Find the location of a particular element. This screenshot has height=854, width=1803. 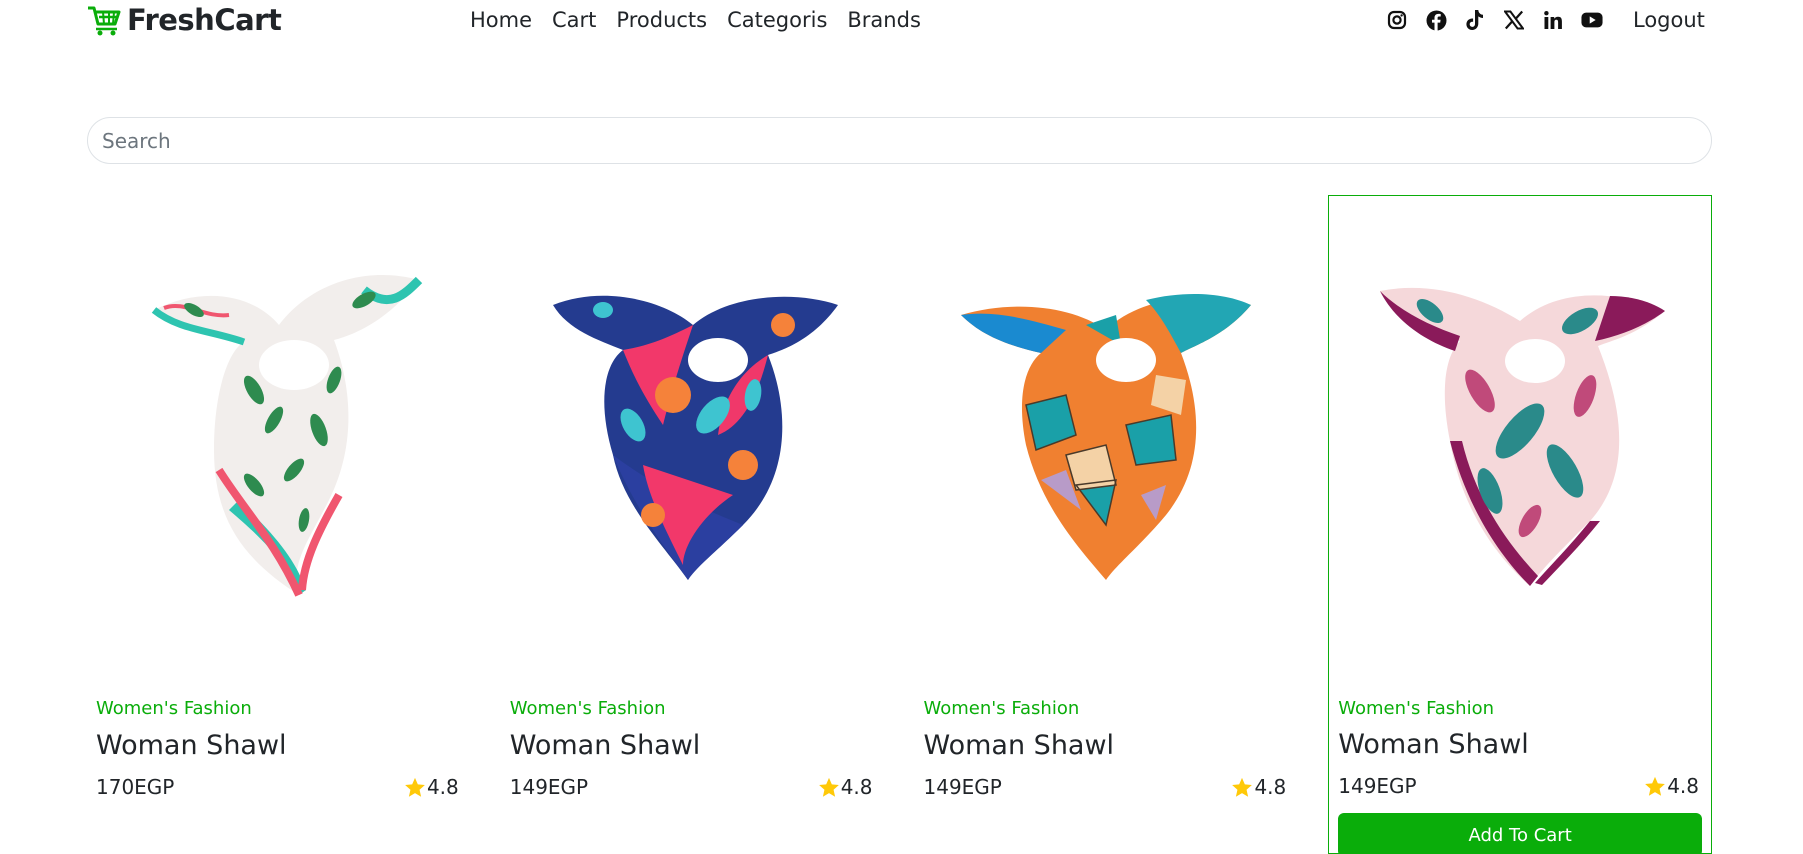

facebook-icon is located at coordinates (1436, 20).